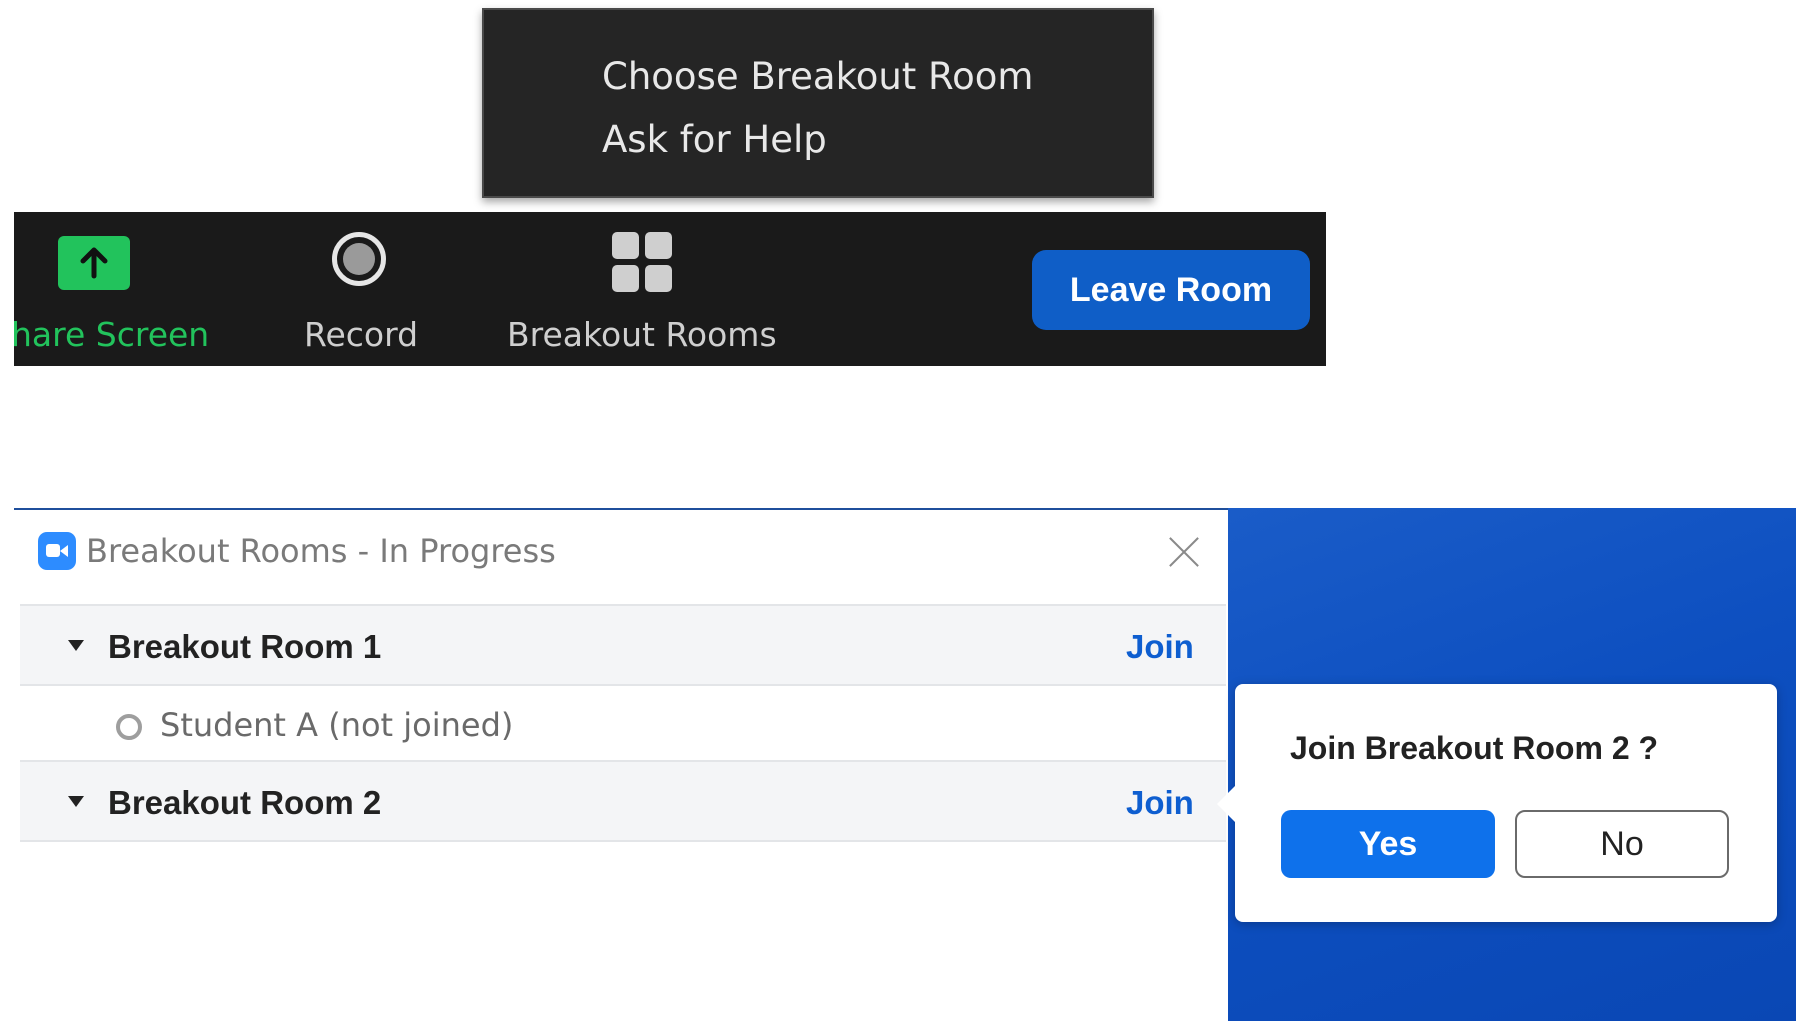 Image resolution: width=1796 pixels, height=1023 pixels. I want to click on room-row-1: Breakout Room 1 Join, so click(623, 645).